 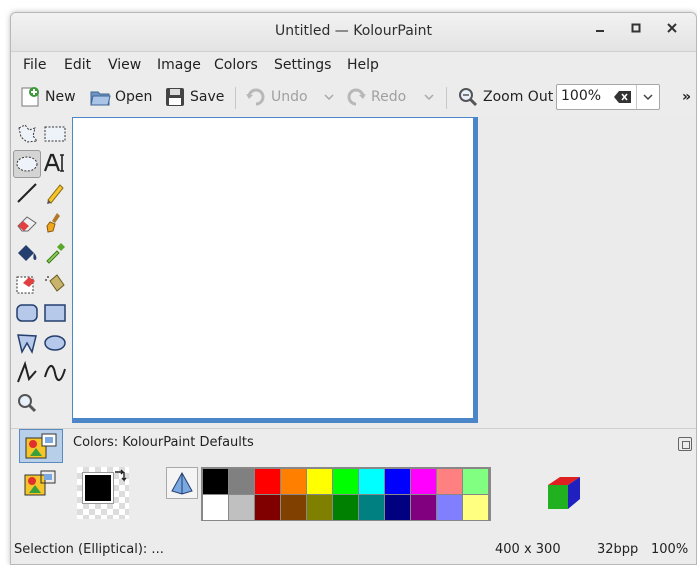 What do you see at coordinates (289, 97) in the screenshot?
I see `undo-label: Undo` at bounding box center [289, 97].